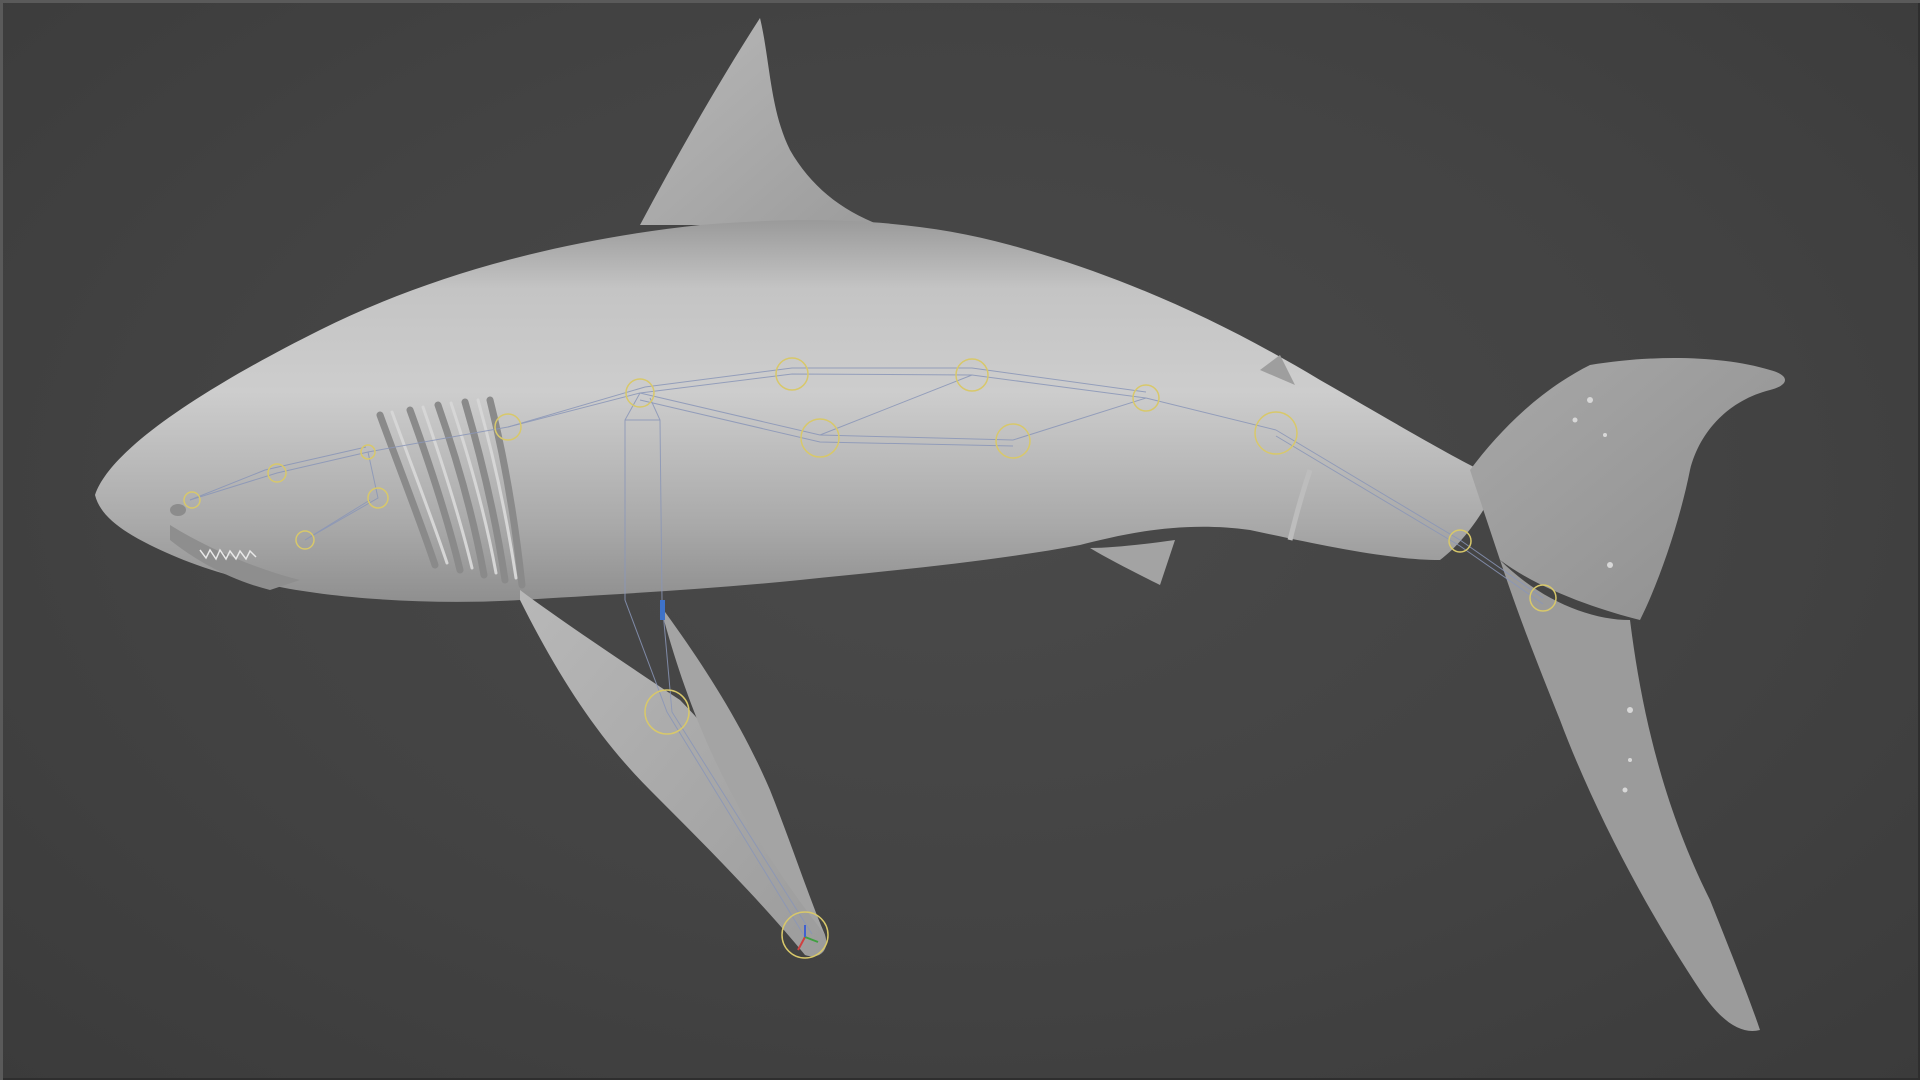  What do you see at coordinates (760, 121) in the screenshot?
I see `dorsal-fin` at bounding box center [760, 121].